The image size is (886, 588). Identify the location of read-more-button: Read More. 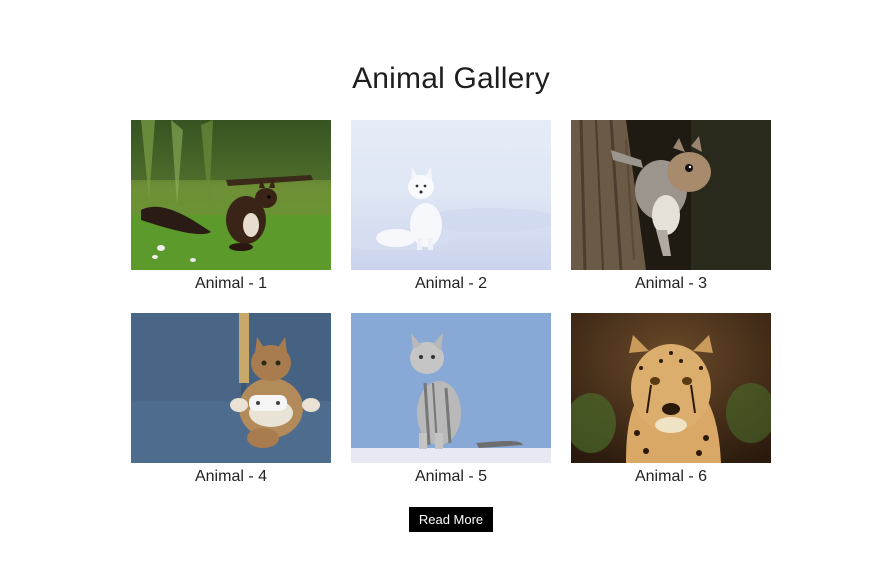
(451, 519).